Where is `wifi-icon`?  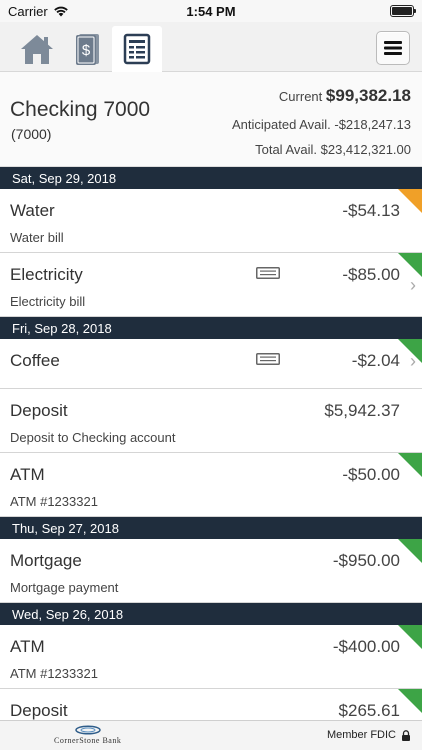
wifi-icon is located at coordinates (60, 11).